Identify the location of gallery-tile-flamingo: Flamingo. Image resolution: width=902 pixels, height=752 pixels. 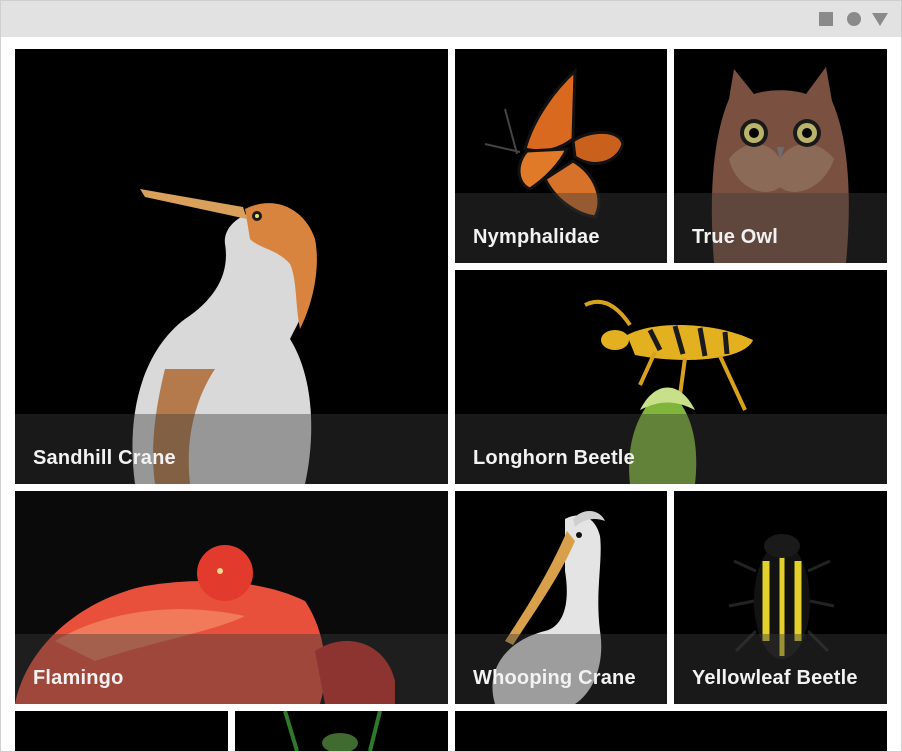
(231, 597).